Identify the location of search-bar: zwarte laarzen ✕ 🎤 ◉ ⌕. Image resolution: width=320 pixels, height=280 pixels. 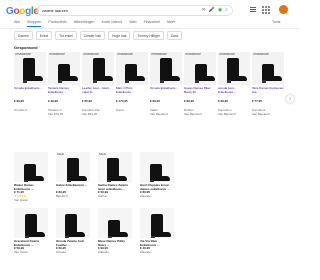
(135, 10).